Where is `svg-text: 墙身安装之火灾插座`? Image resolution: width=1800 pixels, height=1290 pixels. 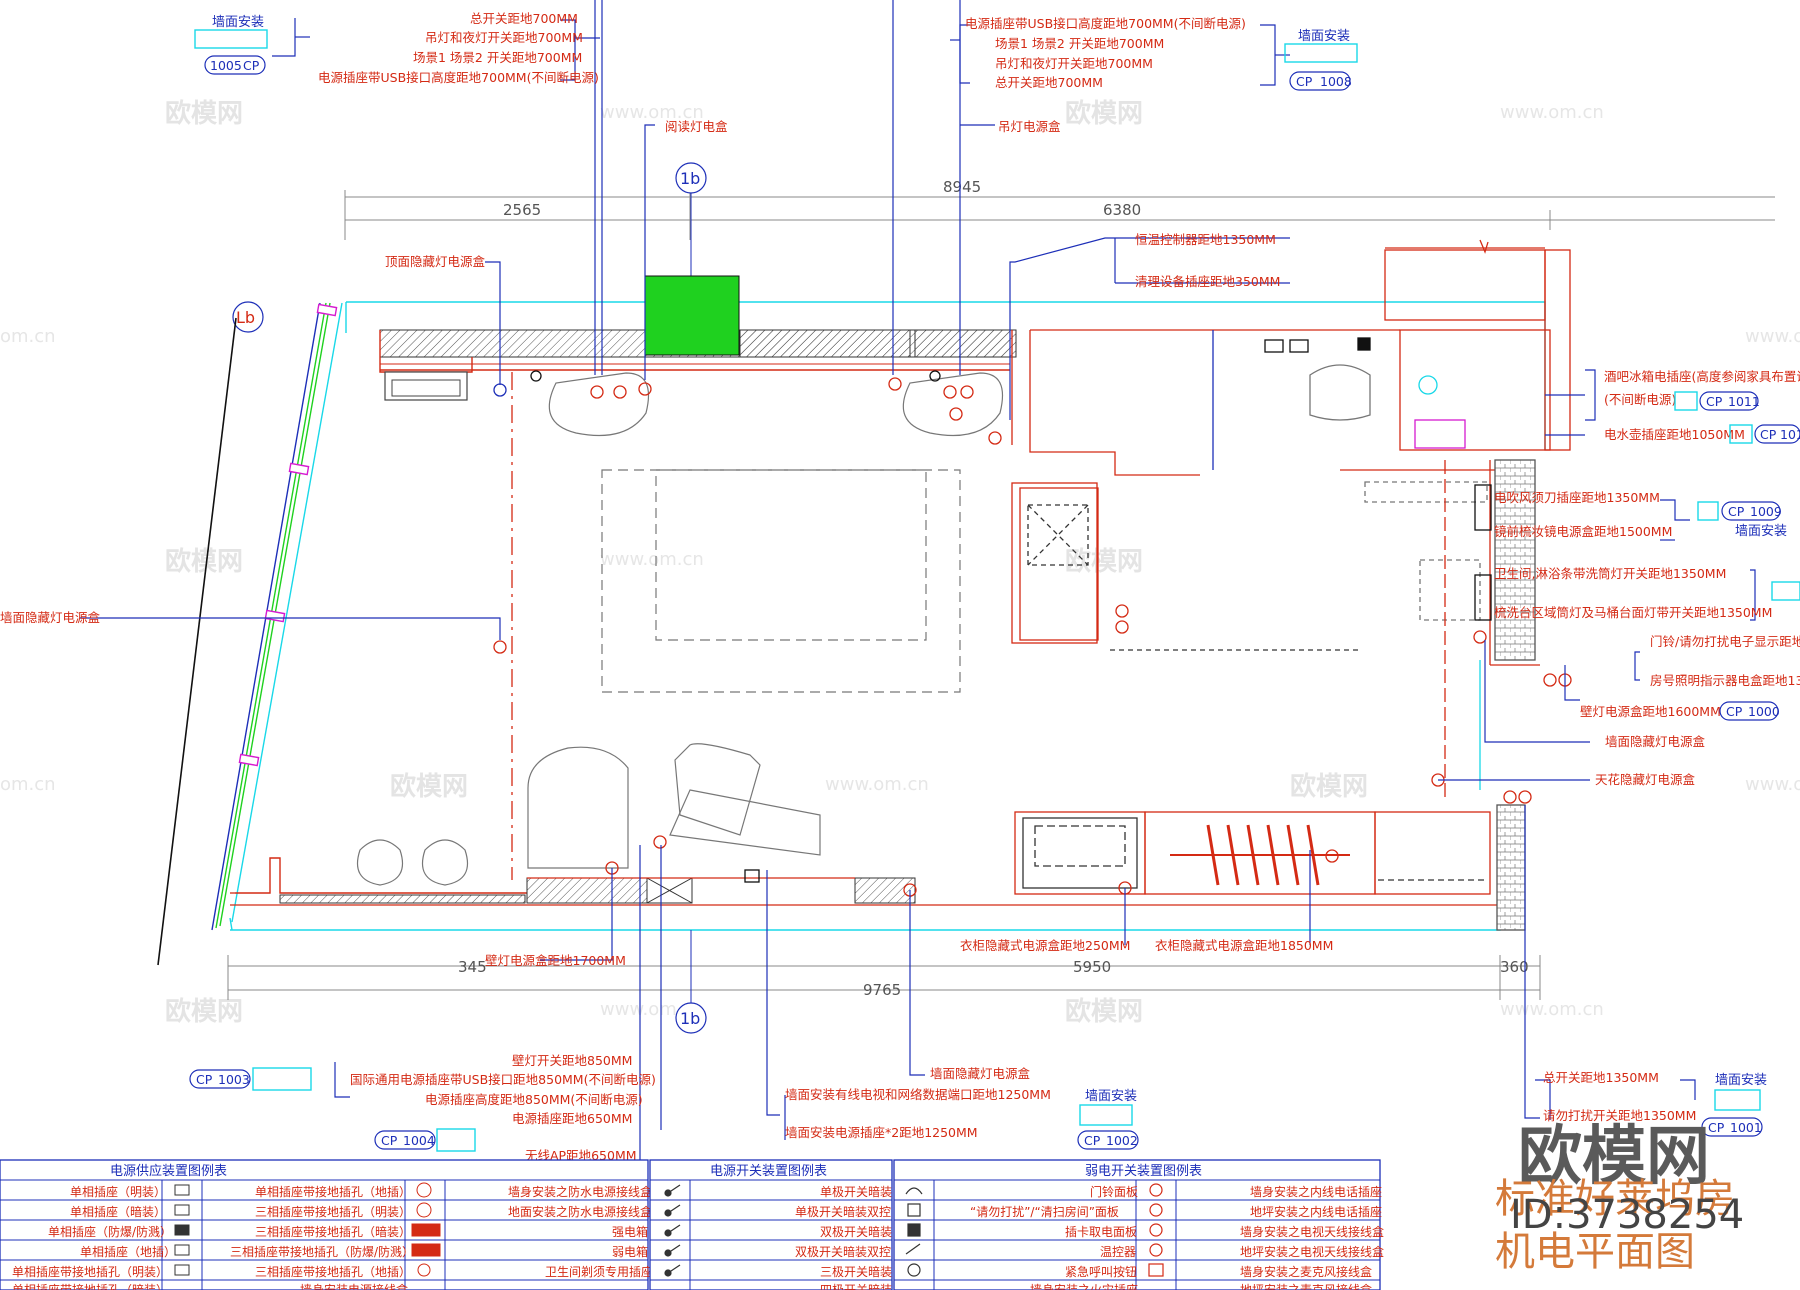
svg-text: 墙身安装之火灾插座 is located at coordinates (1084, 1286).